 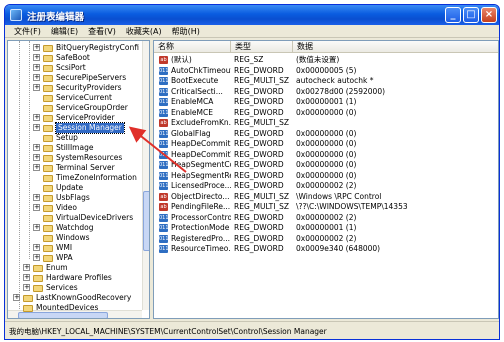 I want to click on tree-item-label: WPA, so click(x=64, y=258).